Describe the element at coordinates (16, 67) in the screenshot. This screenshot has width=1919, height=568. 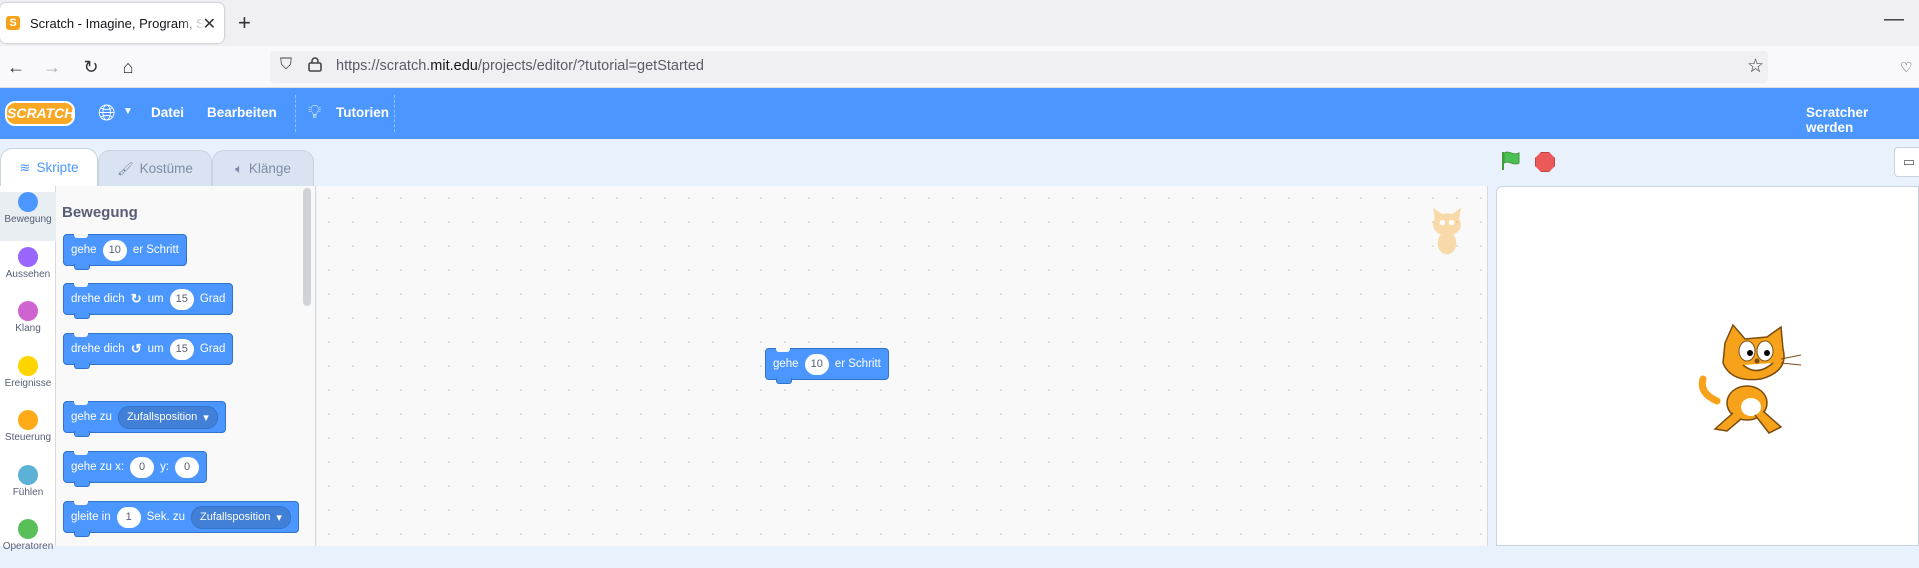
I see `back-arrow-icon: ←` at that location.